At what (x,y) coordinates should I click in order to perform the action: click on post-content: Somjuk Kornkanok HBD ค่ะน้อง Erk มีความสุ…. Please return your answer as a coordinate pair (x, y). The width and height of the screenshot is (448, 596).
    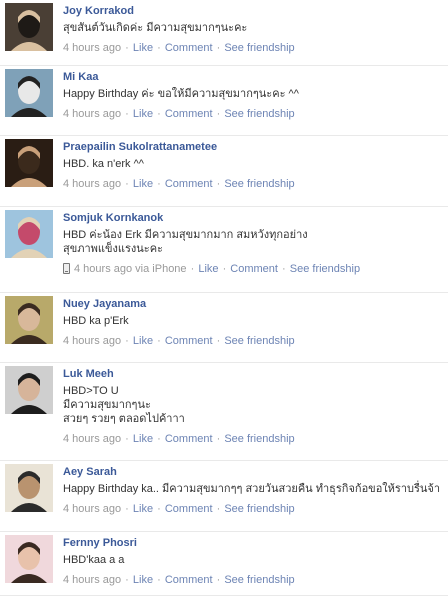
    Looking at the image, I should click on (252, 243).